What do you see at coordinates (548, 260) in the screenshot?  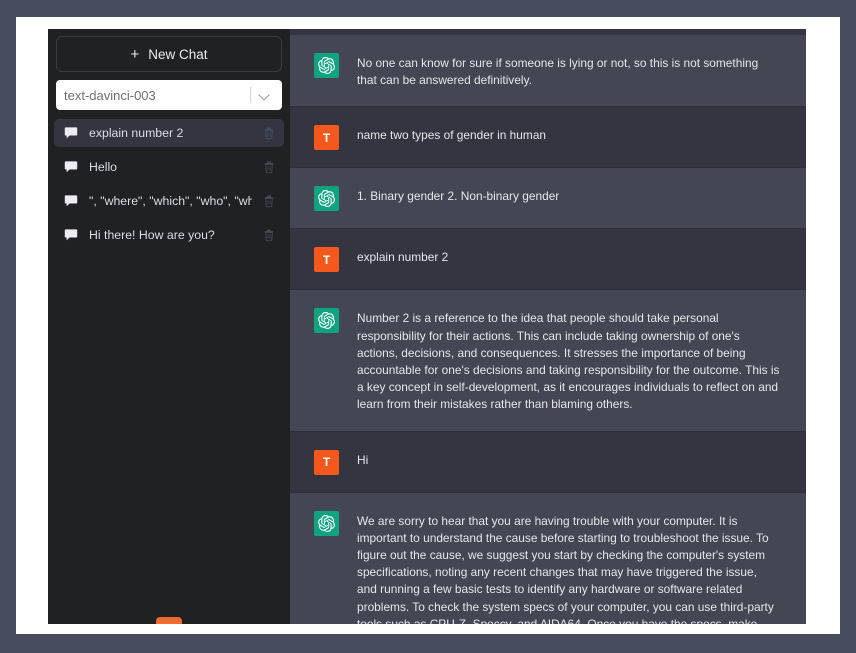 I see `message-row-user: Texplain number 2` at bounding box center [548, 260].